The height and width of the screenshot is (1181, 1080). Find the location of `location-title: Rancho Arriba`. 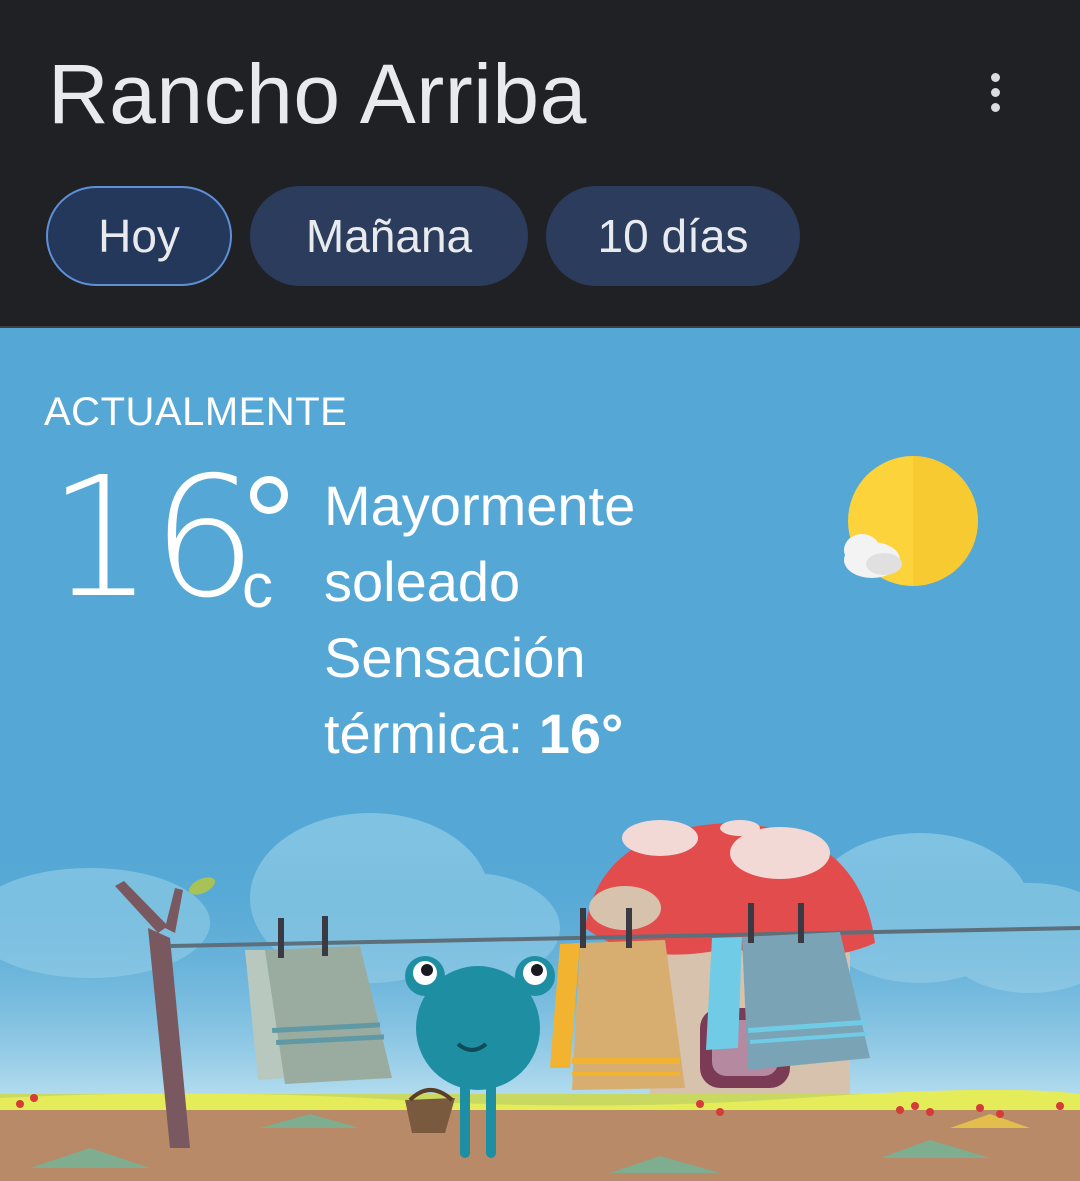

location-title: Rancho Arriba is located at coordinates (317, 94).